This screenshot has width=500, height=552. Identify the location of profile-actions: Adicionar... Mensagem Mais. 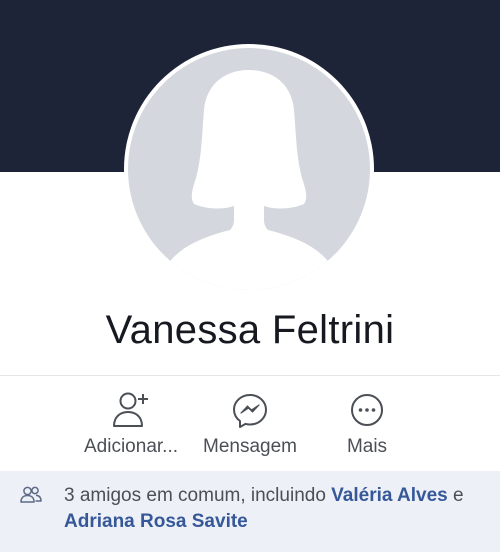
(250, 425).